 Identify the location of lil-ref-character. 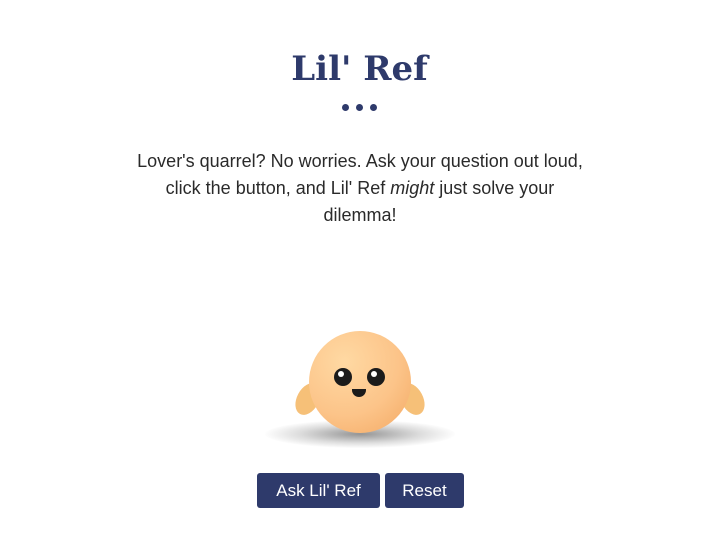
(360, 387).